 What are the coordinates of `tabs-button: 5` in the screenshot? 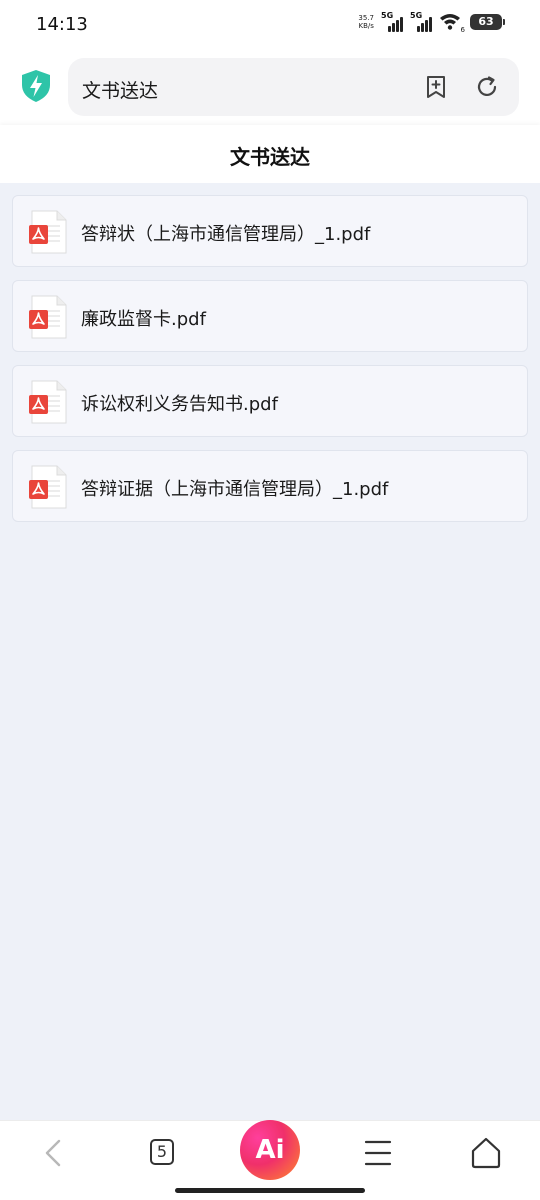 It's located at (162, 1153).